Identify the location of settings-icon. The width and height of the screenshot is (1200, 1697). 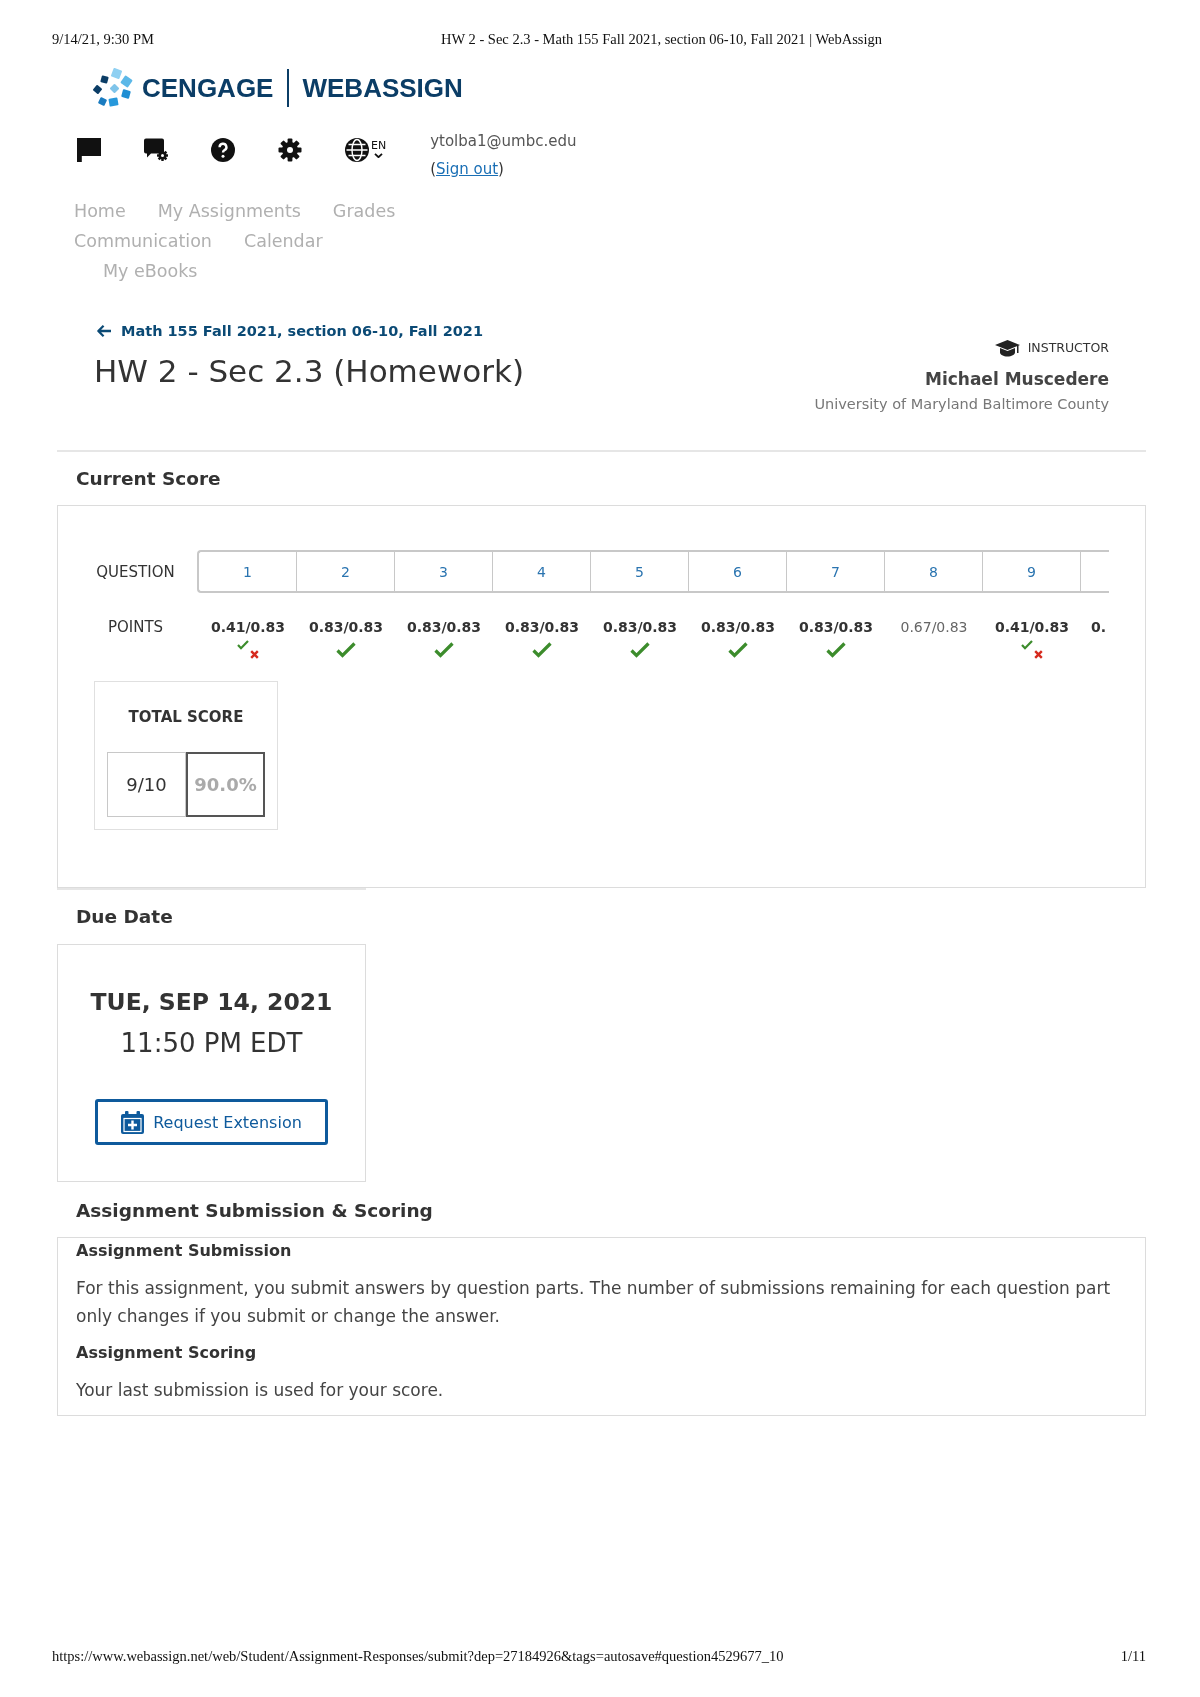
(290, 150).